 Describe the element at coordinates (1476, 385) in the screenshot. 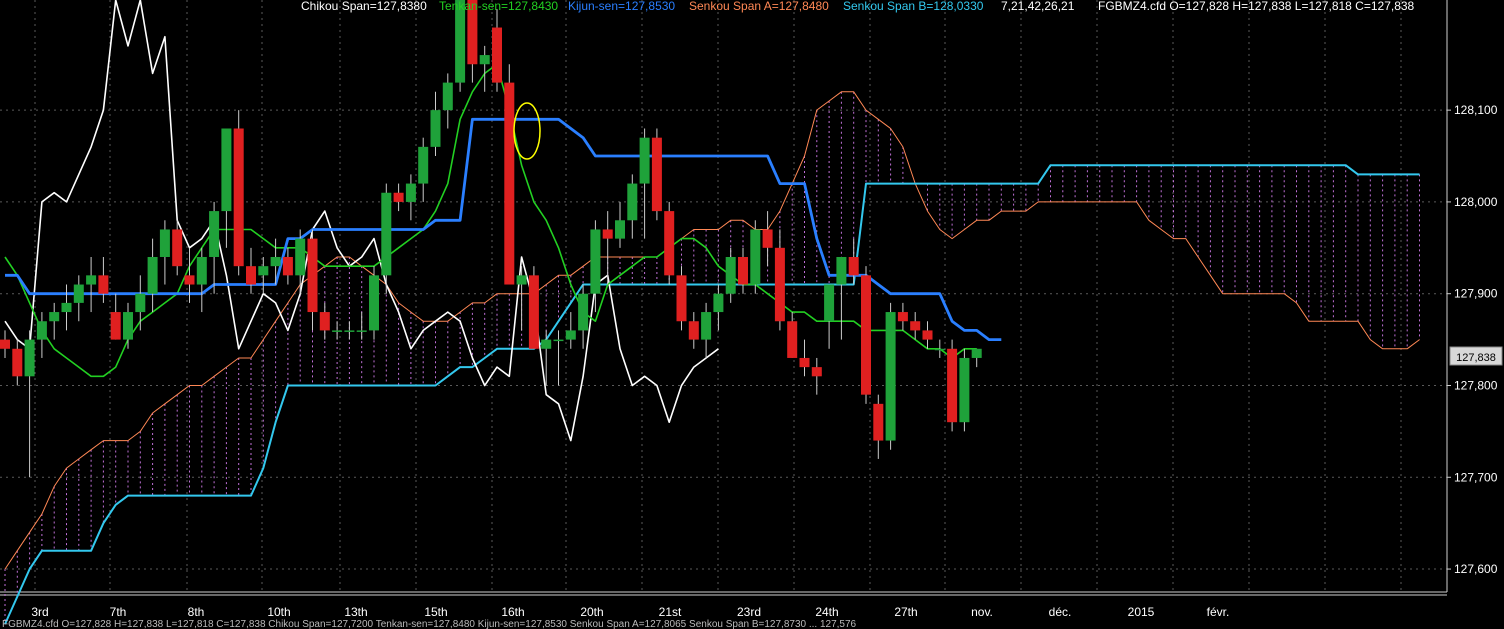

I see `y-tick-label: 127,800` at that location.